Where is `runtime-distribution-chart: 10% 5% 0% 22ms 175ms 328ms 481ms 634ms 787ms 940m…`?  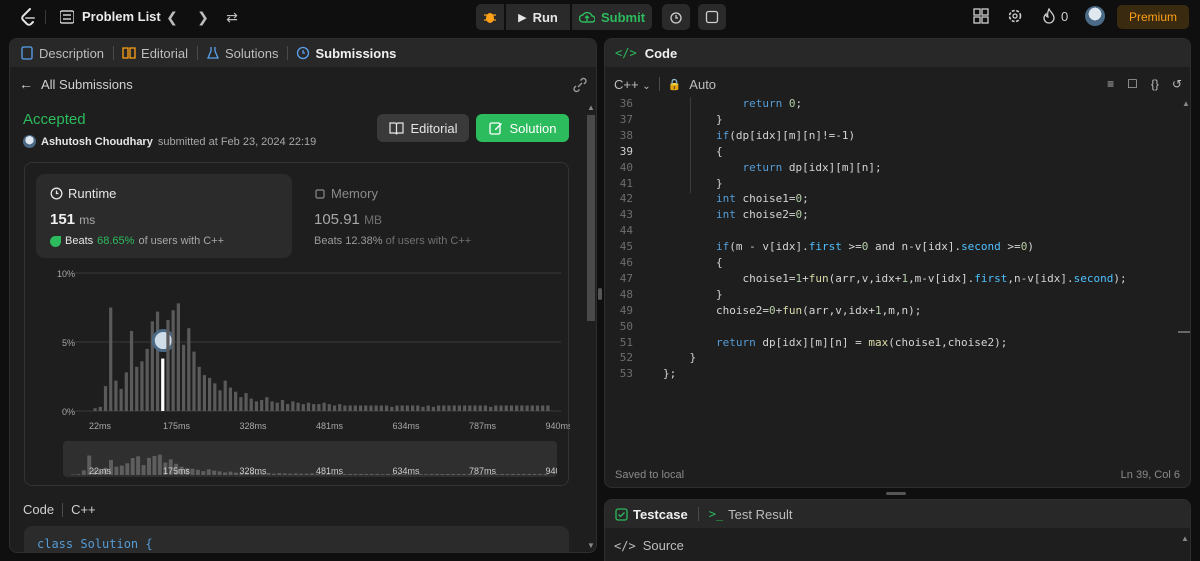 runtime-distribution-chart: 10% 5% 0% 22ms 175ms 328ms 481ms 634ms 787ms 940m… is located at coordinates (297, 348).